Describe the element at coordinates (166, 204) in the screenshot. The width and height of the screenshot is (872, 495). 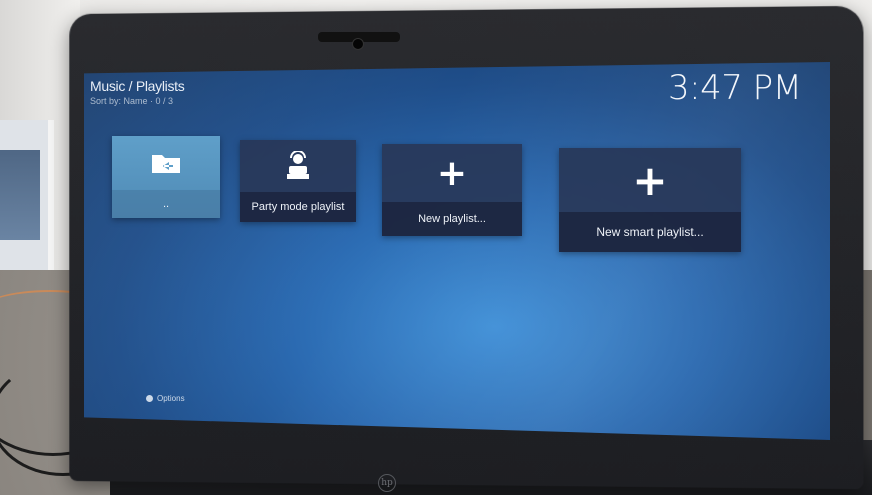
I see `tile-label: ..` at that location.